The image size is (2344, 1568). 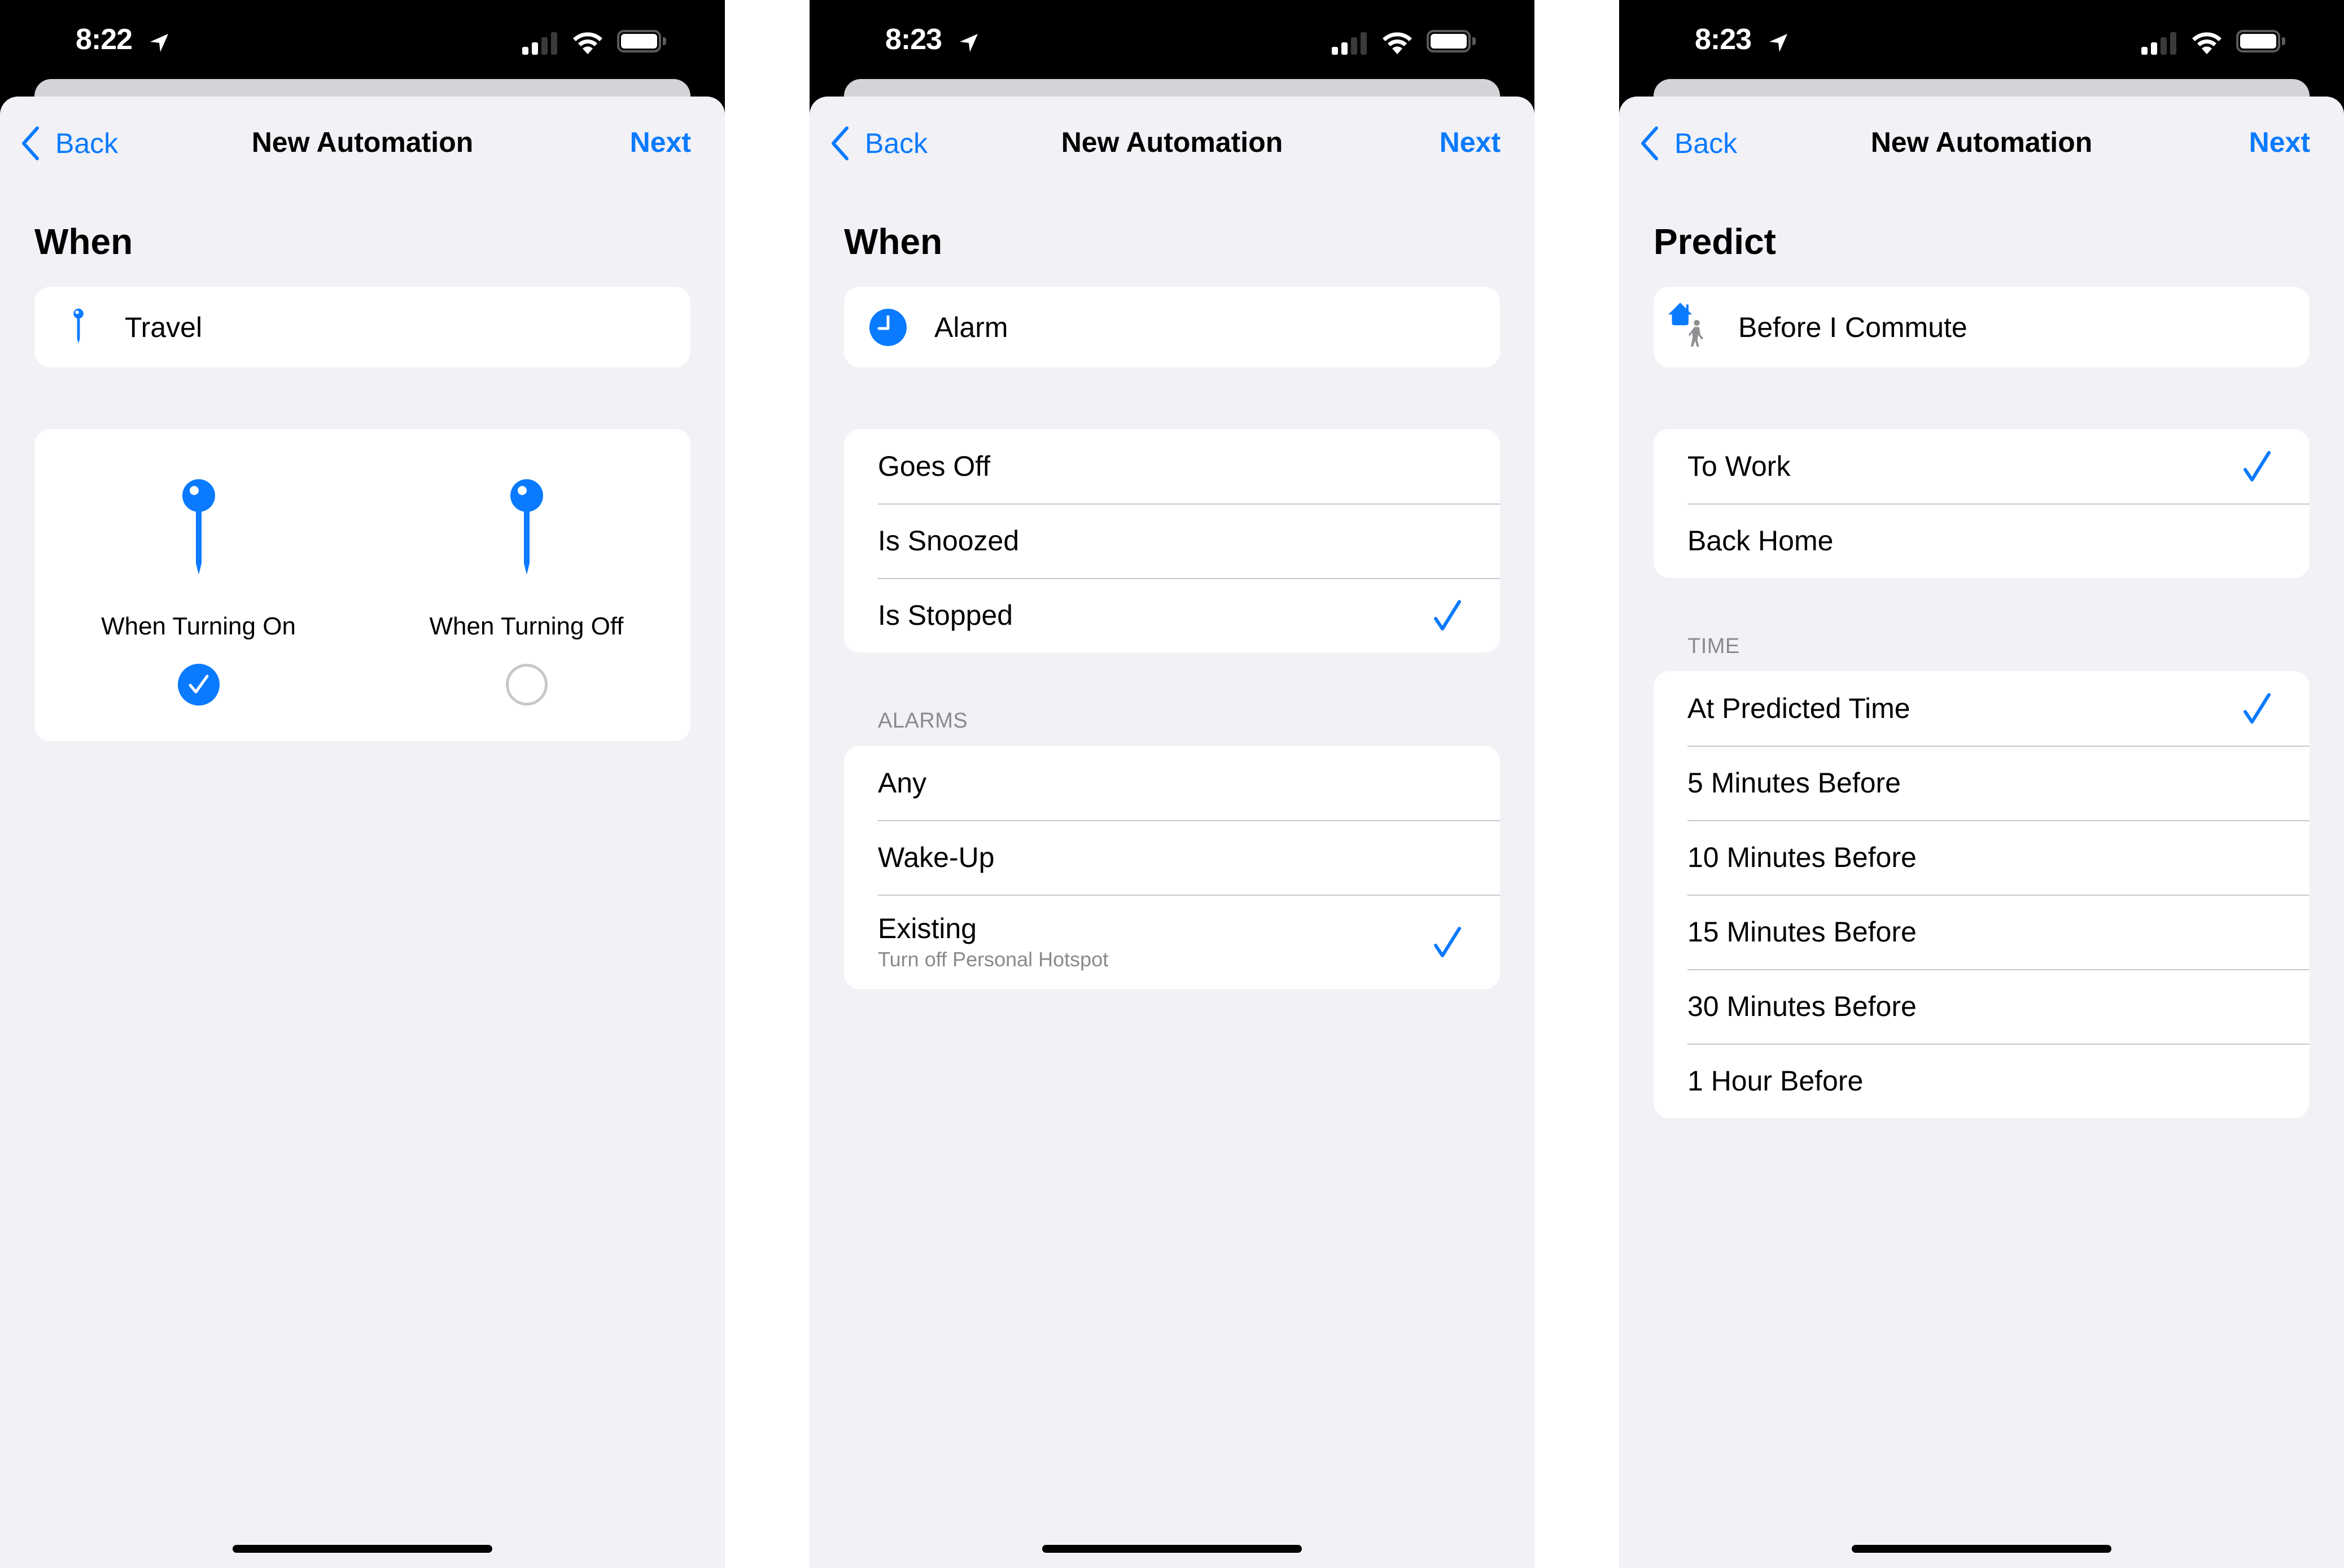 I want to click on alarm-wake-up: Wake-Up, so click(x=1172, y=857).